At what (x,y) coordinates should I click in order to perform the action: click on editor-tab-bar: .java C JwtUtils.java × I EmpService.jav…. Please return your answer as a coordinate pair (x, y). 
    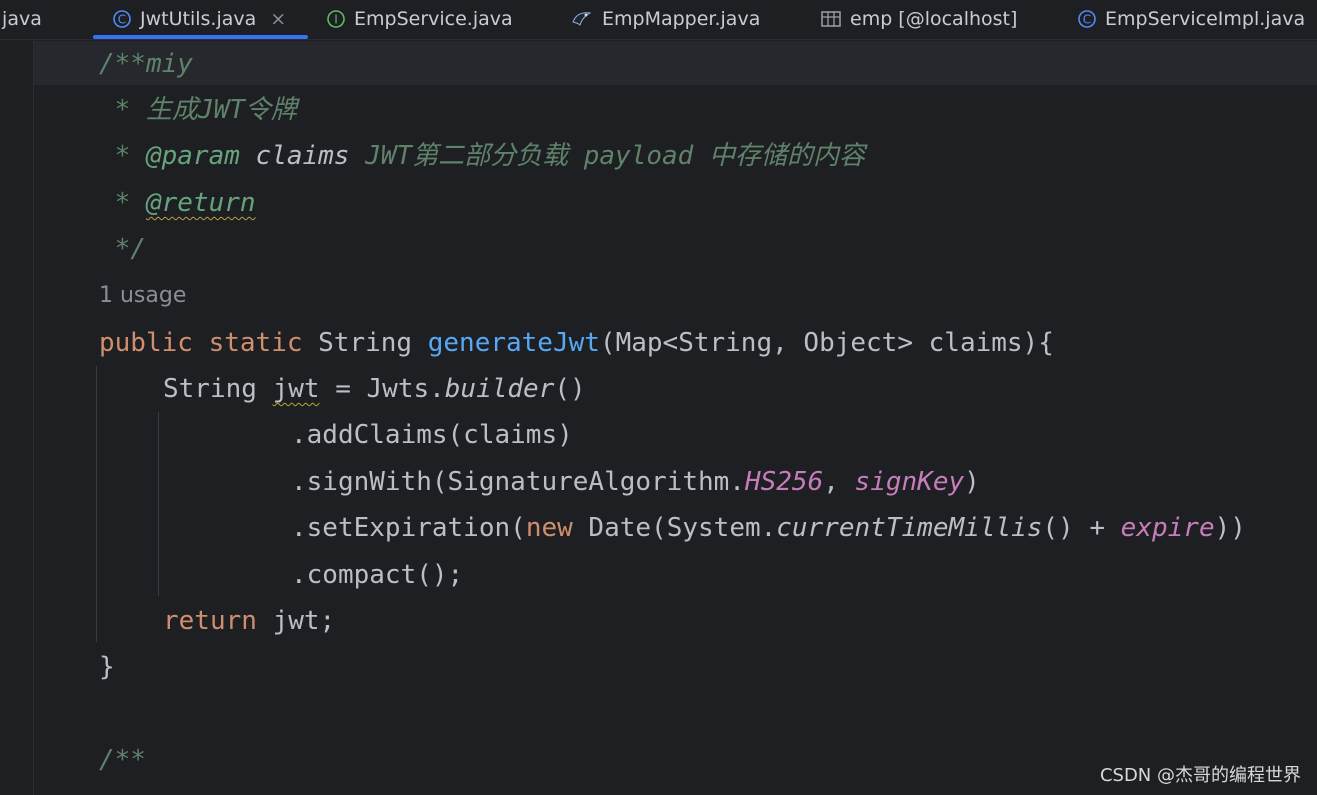
    Looking at the image, I should click on (658, 20).